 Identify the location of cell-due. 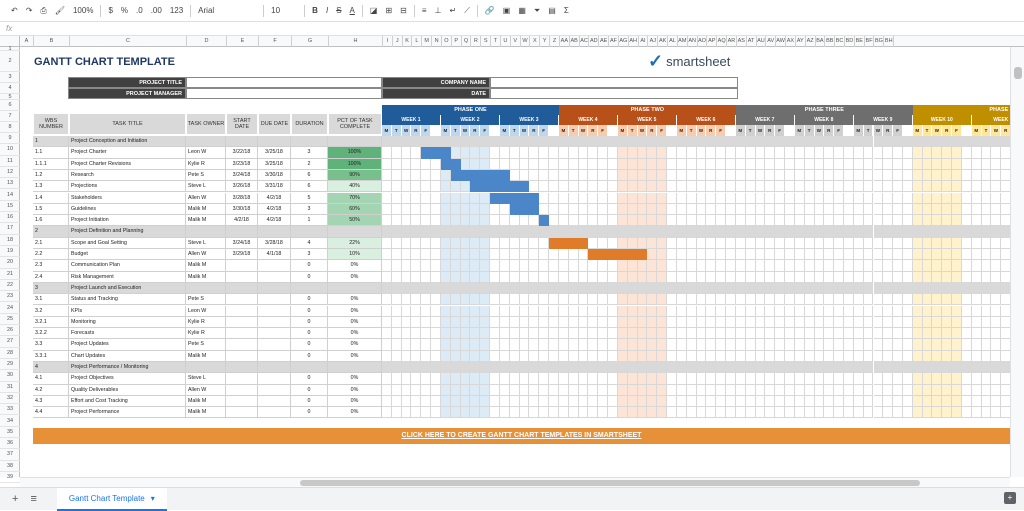
(274, 300).